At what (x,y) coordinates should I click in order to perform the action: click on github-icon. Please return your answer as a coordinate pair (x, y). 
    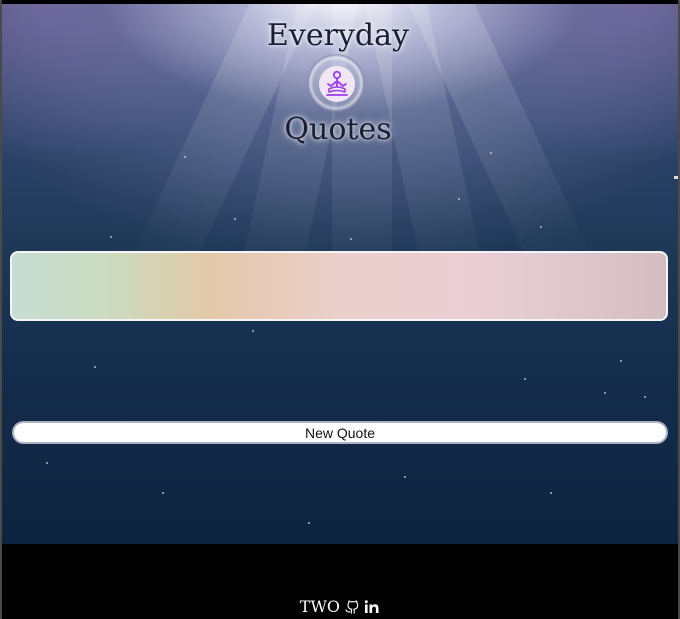
    Looking at the image, I should click on (352, 606).